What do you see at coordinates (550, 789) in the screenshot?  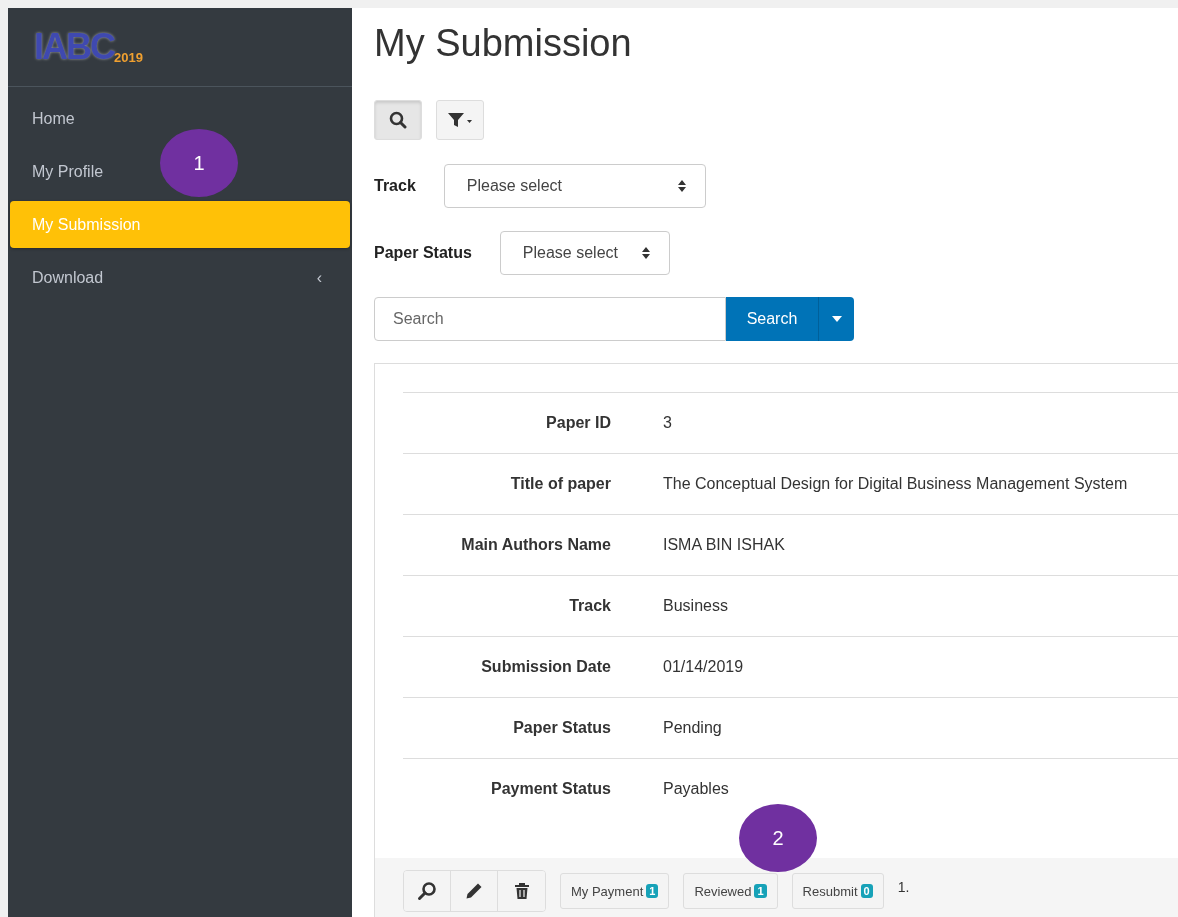 I see `field-label: Payment Status` at bounding box center [550, 789].